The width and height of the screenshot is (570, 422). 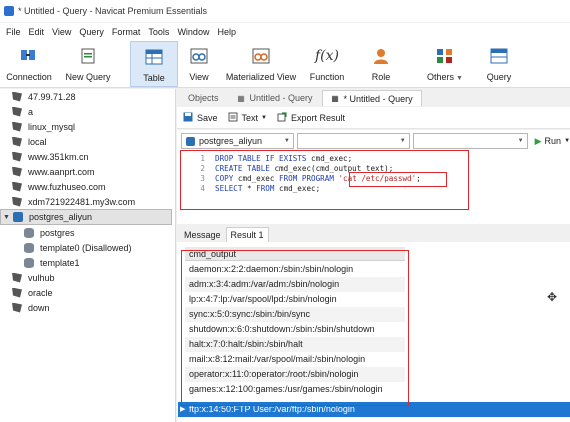 What do you see at coordinates (538, 140) in the screenshot?
I see `play-icon: ▶` at bounding box center [538, 140].